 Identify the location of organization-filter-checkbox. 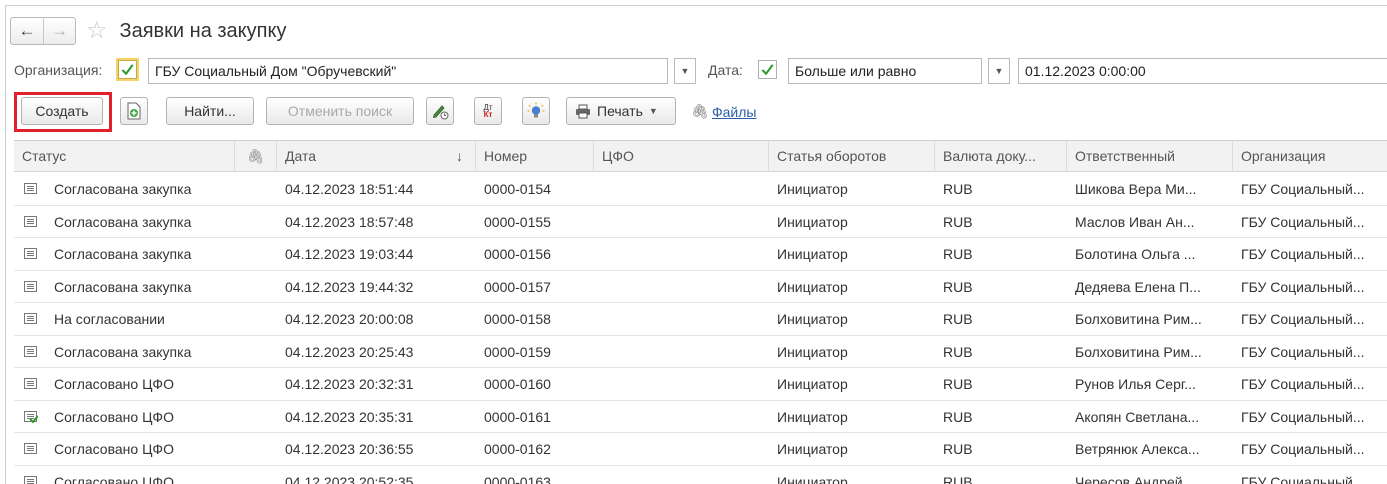
(127, 69).